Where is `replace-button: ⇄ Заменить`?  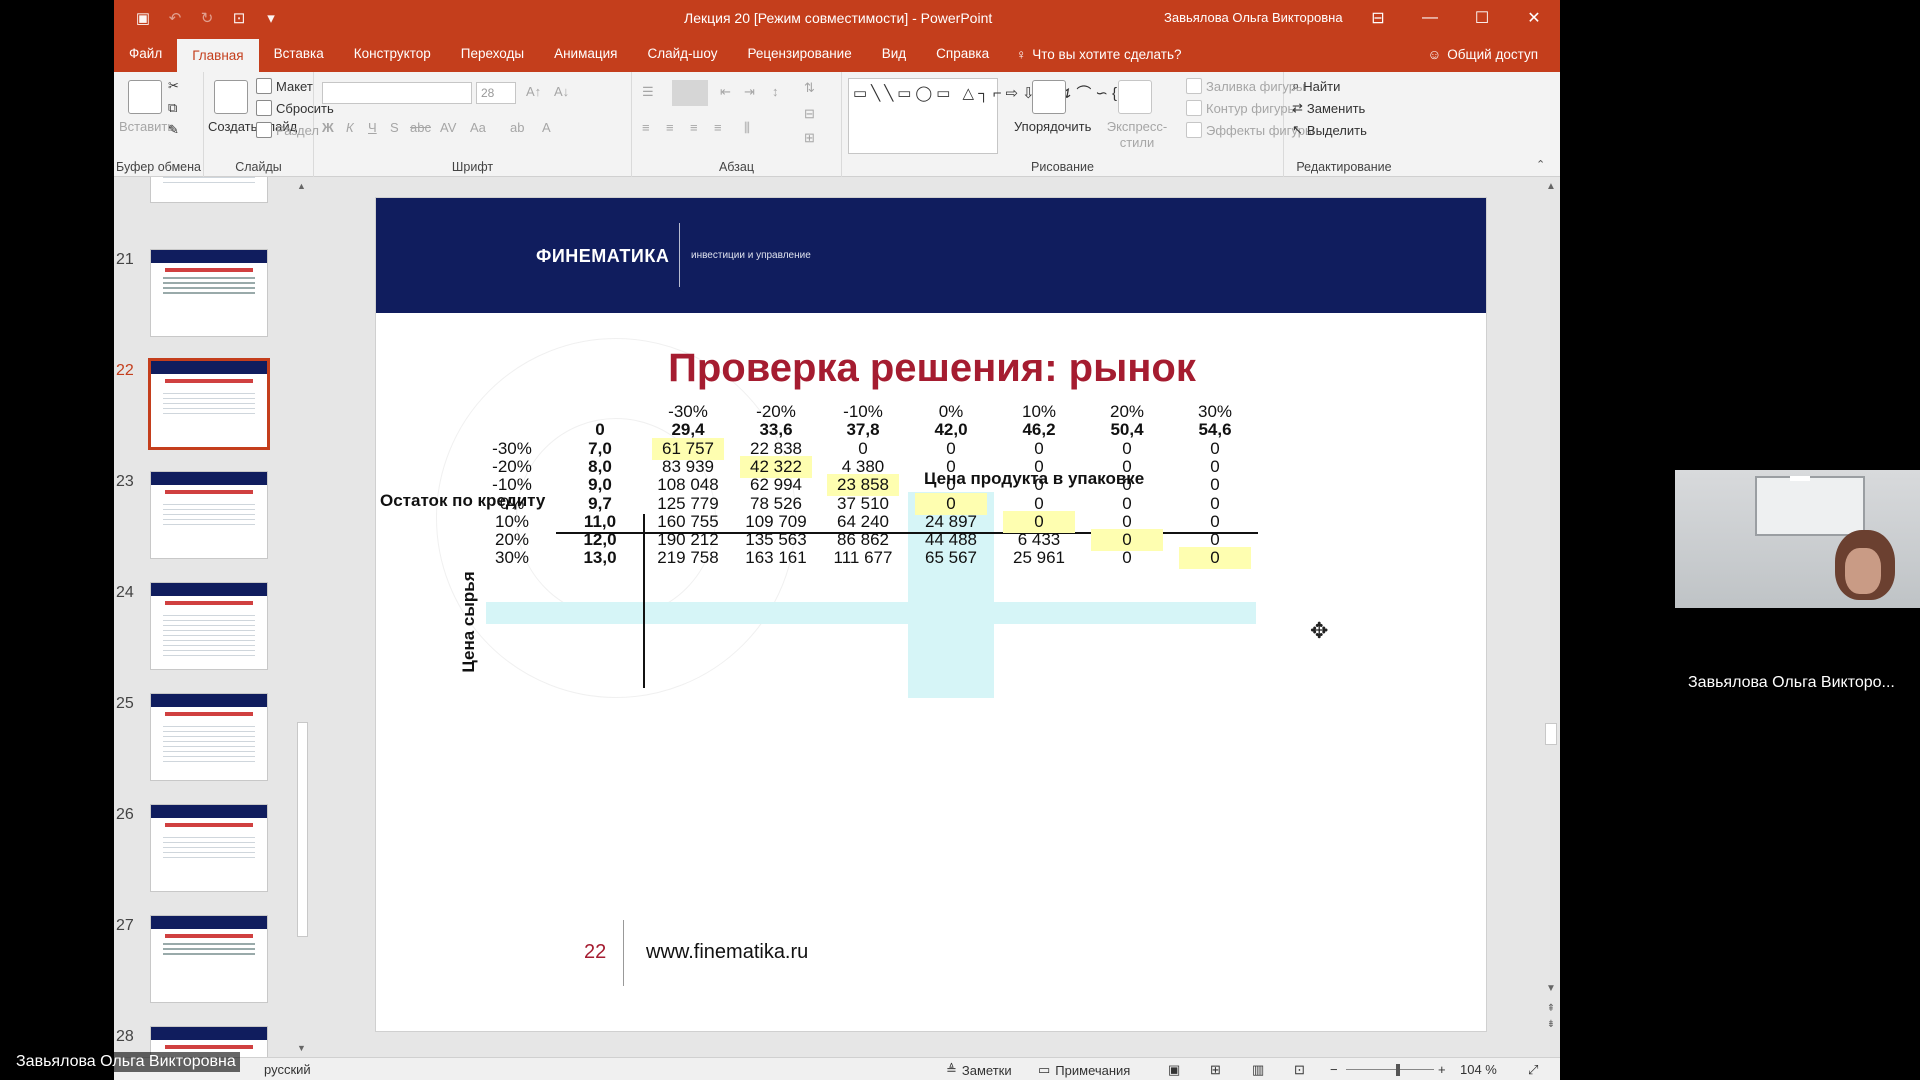 replace-button: ⇄ Заменить is located at coordinates (1328, 108).